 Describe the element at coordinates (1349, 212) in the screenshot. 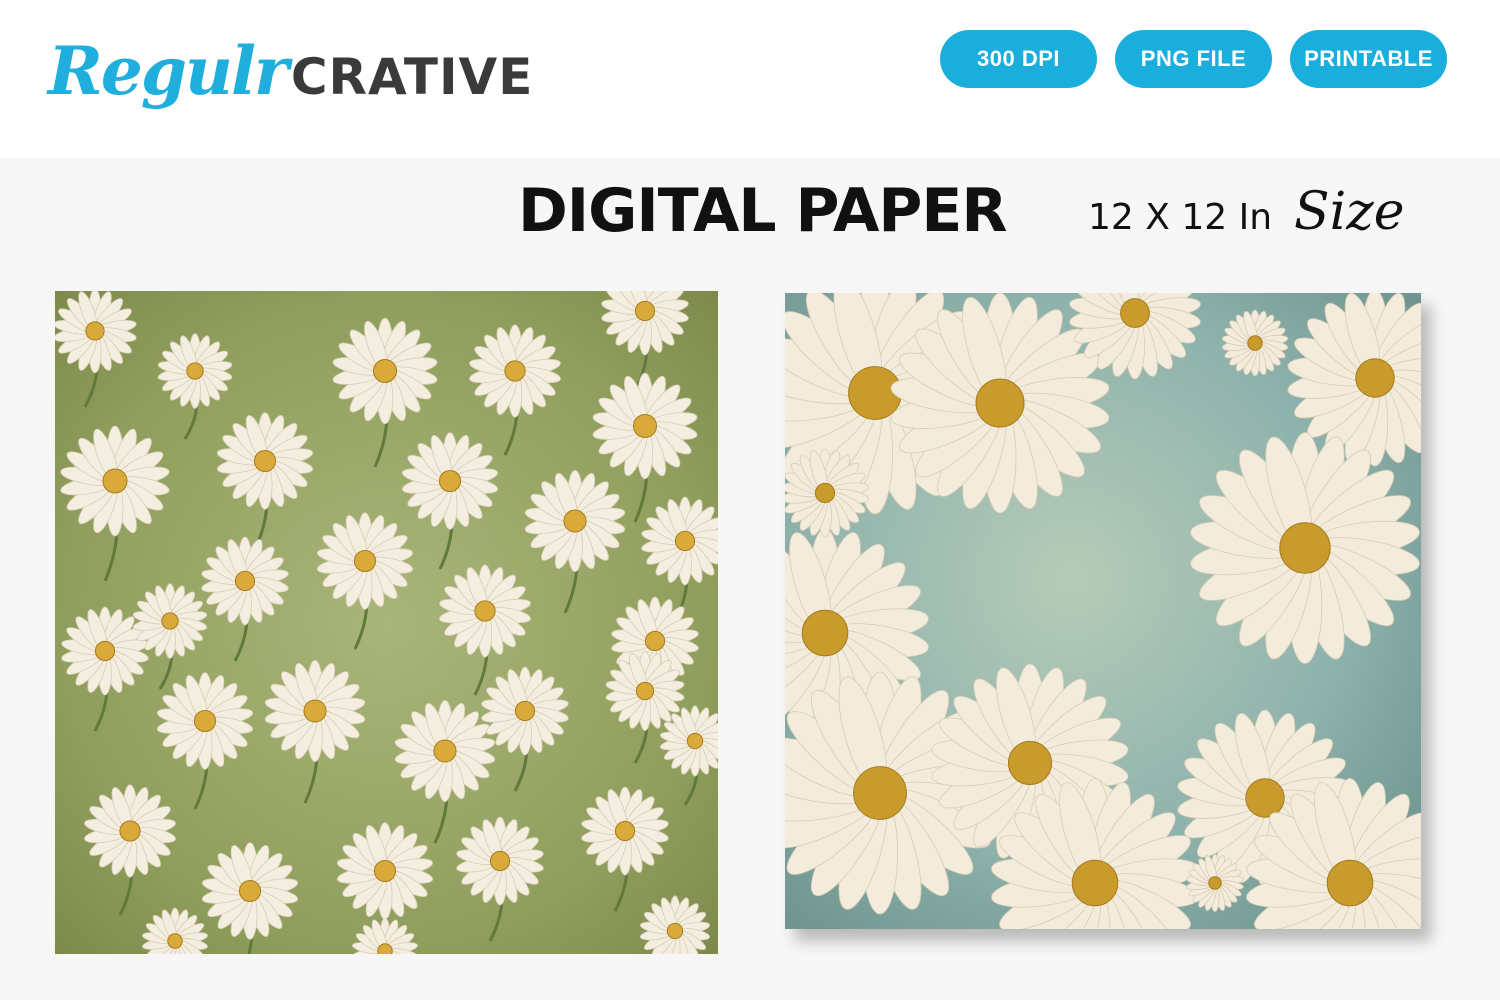

I see `size-script-label: Size` at that location.